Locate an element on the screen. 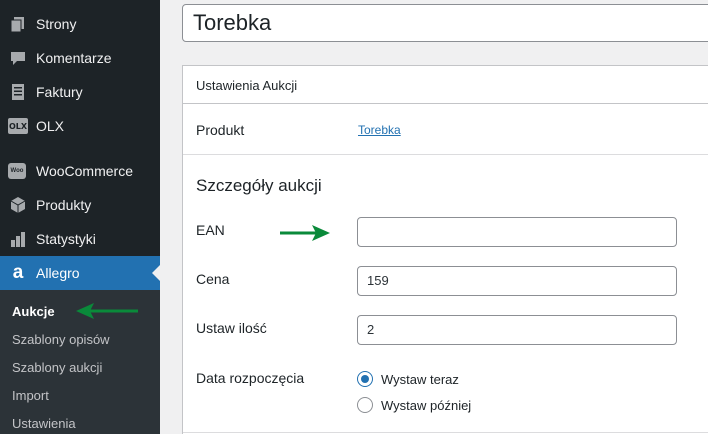 The height and width of the screenshot is (434, 708). section-title: Szczegóły aukcji is located at coordinates (259, 185).